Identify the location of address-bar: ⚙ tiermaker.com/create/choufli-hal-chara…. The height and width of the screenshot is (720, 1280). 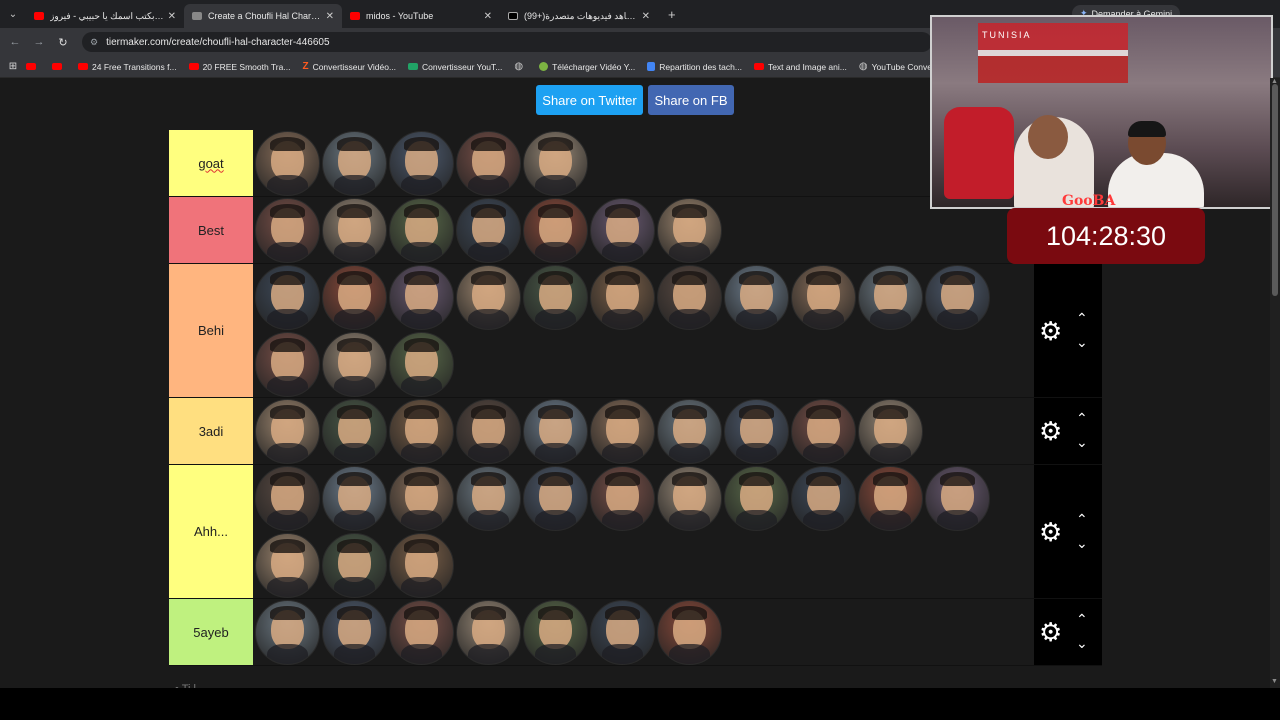
(507, 42).